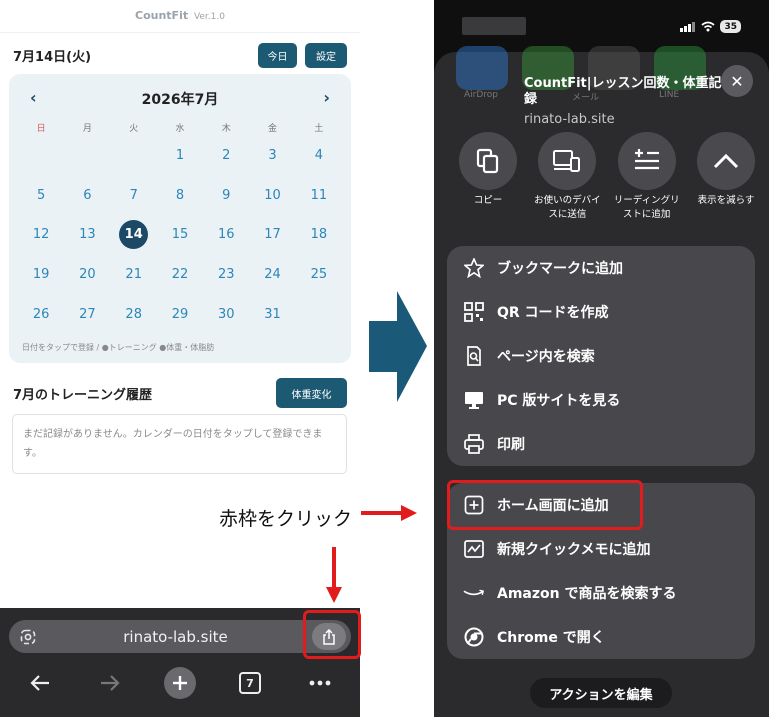 Image resolution: width=769 pixels, height=717 pixels. I want to click on quick-note-item: 新規クイックメモに追加, so click(601, 549).